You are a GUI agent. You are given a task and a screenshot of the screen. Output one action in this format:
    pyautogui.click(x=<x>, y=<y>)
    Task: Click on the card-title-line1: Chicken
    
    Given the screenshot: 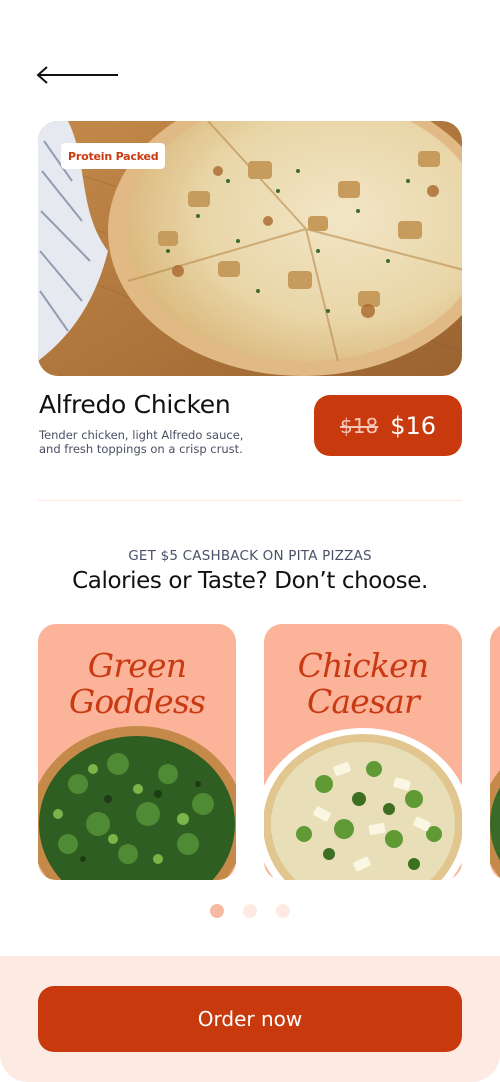 What is the action you would take?
    pyautogui.click(x=363, y=665)
    